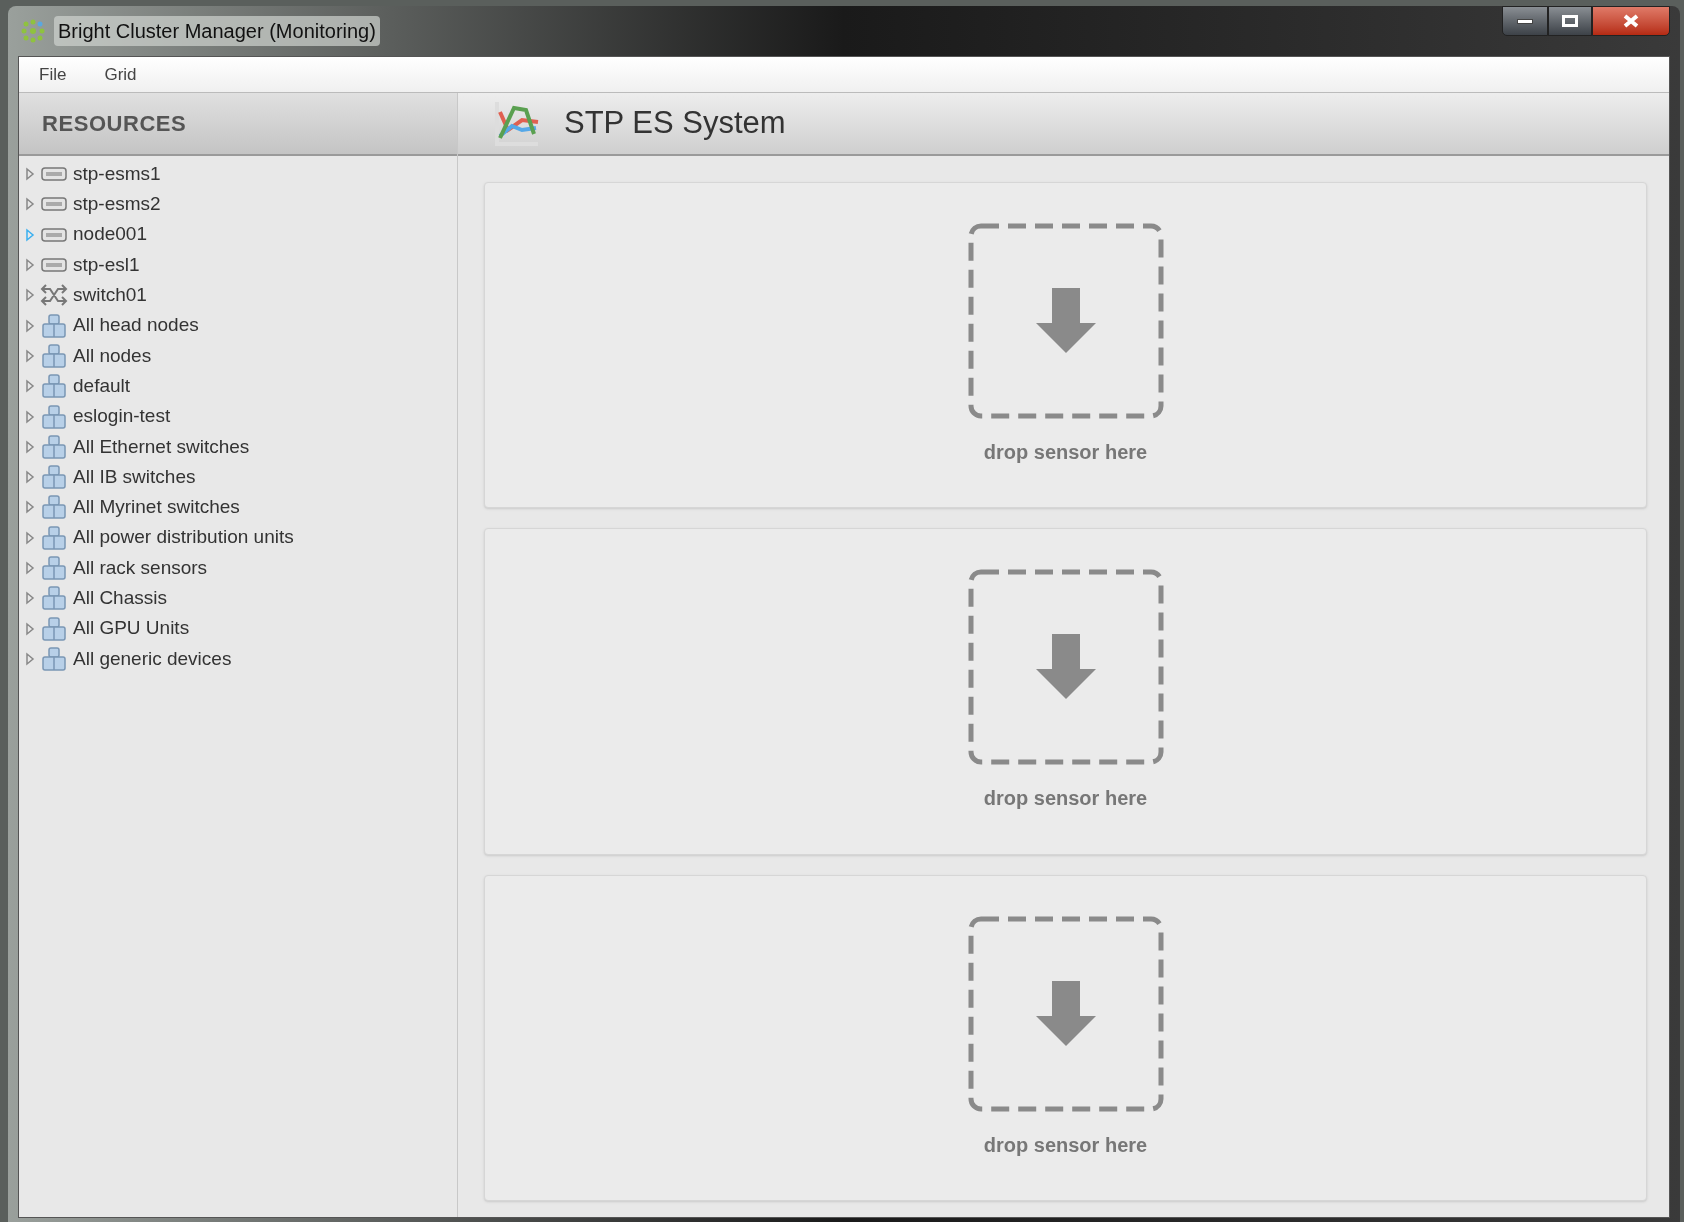  What do you see at coordinates (106, 265) in the screenshot?
I see `tree-item: stp-esl1` at bounding box center [106, 265].